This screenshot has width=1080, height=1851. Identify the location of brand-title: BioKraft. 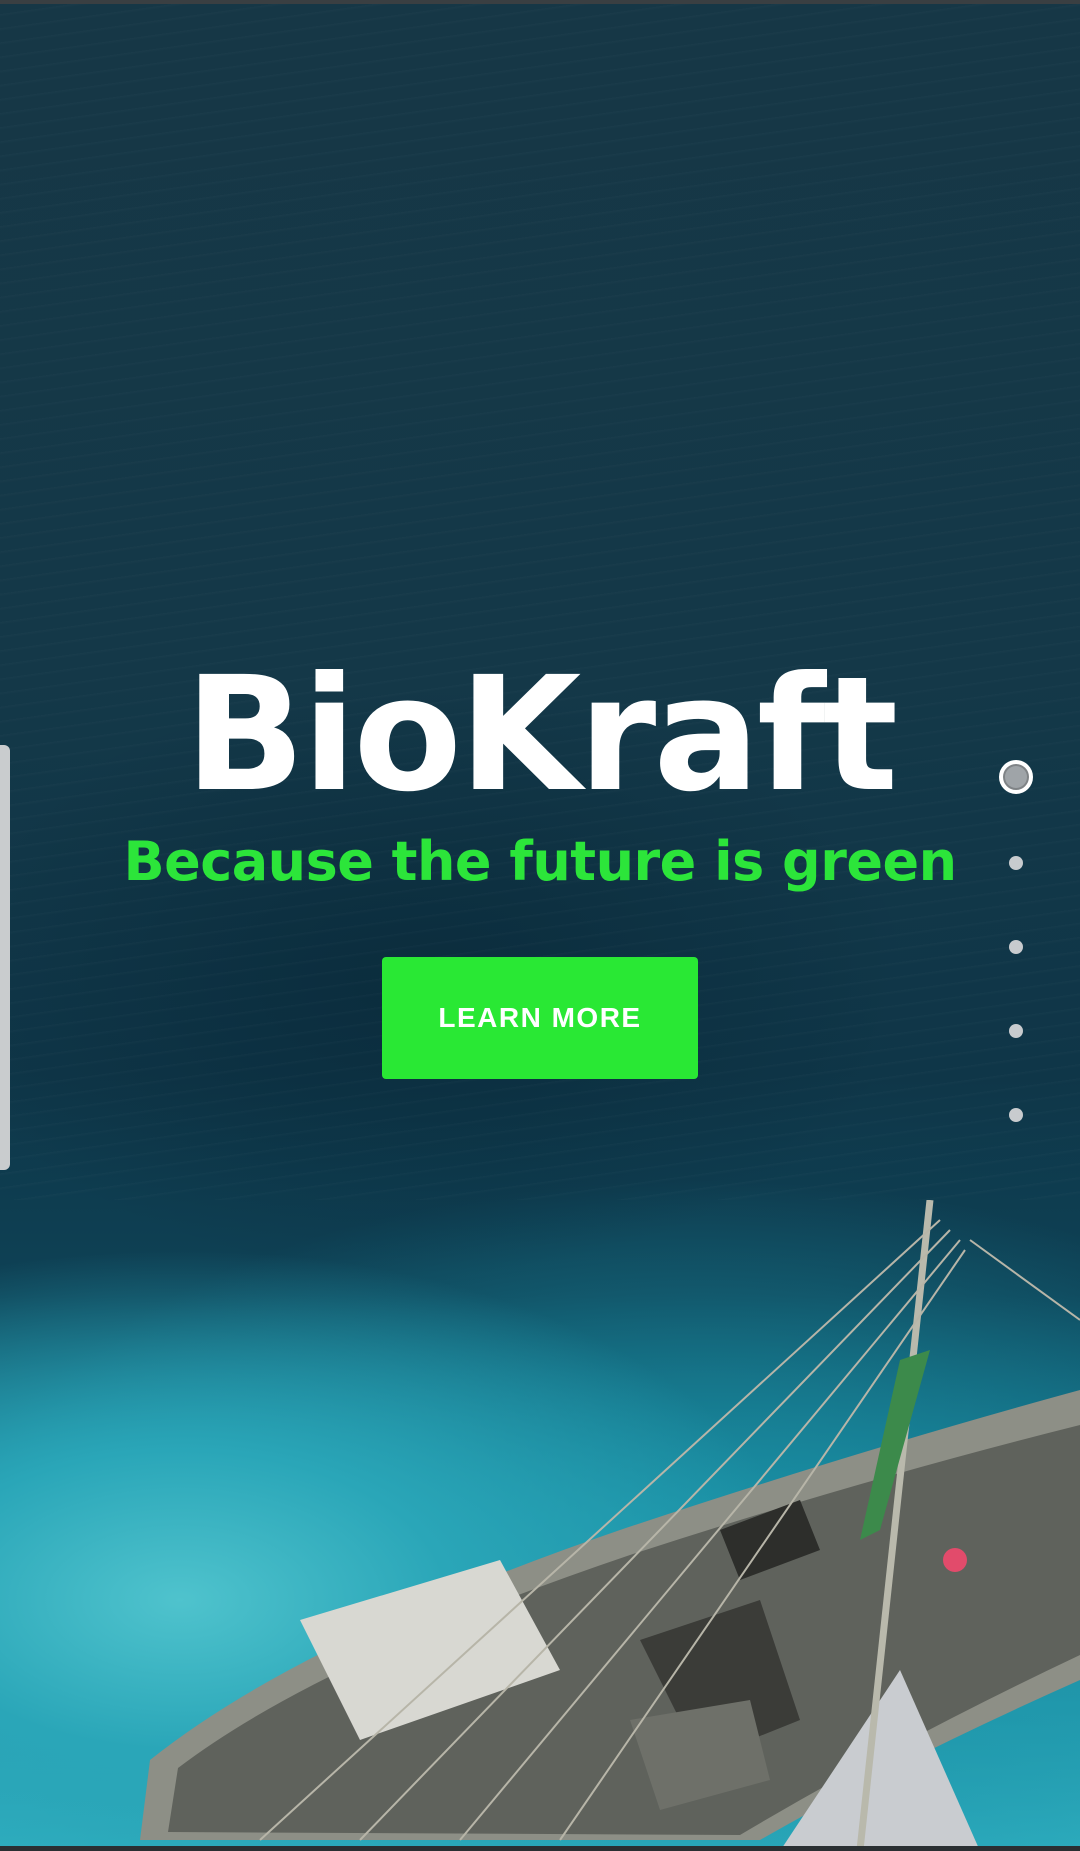
(541, 735).